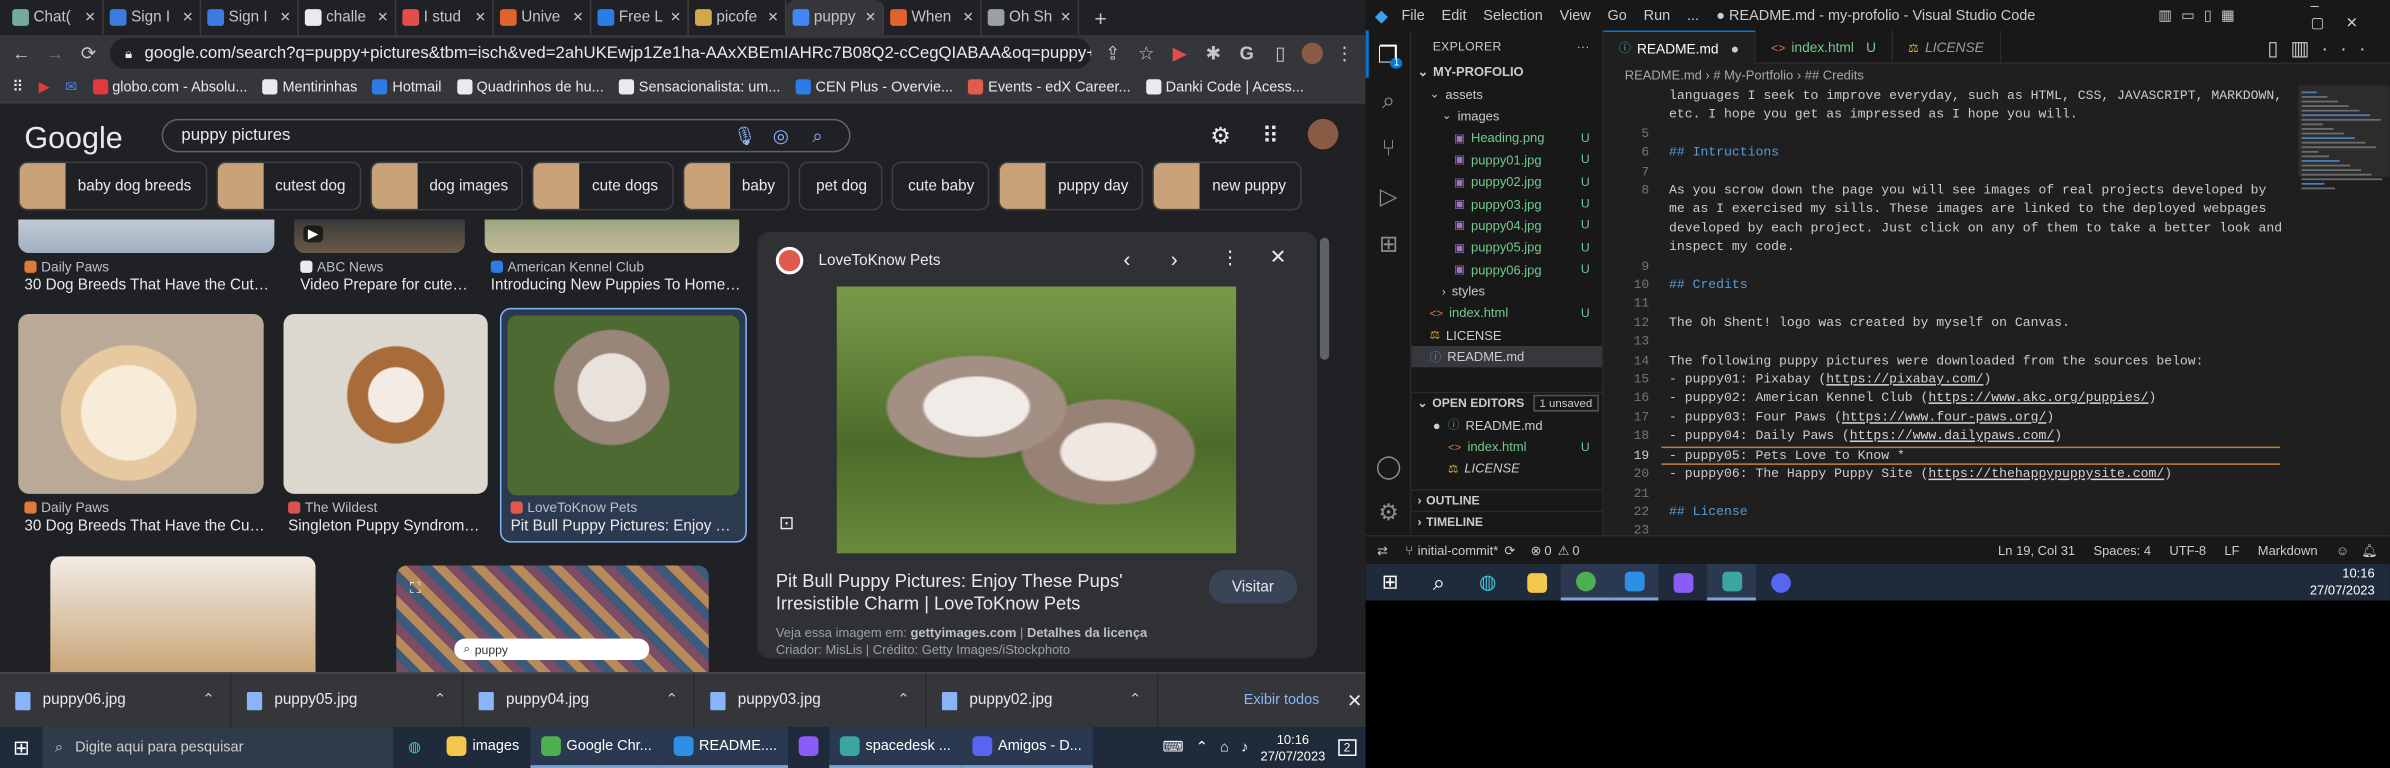  What do you see at coordinates (552, 619) in the screenshot?
I see `result-image-8: ⌕ puppy ⛶` at bounding box center [552, 619].